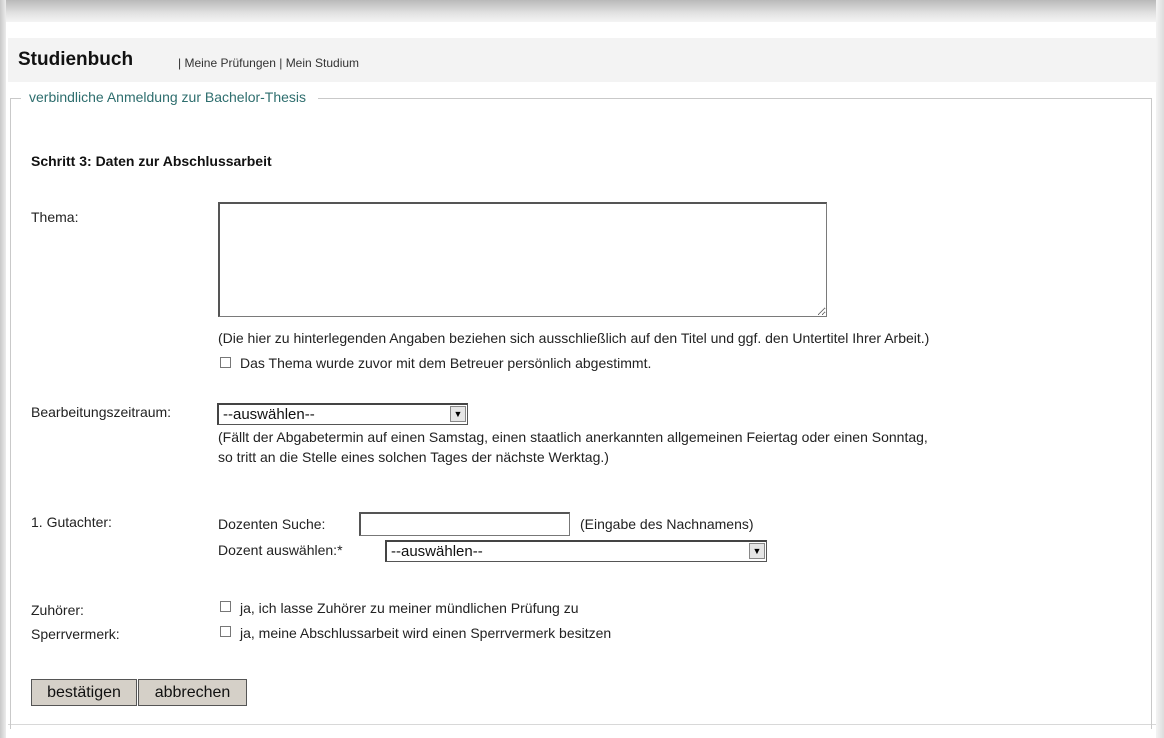  What do you see at coordinates (322, 63) in the screenshot?
I see `nav-link-mein-studium: Mein Studium` at bounding box center [322, 63].